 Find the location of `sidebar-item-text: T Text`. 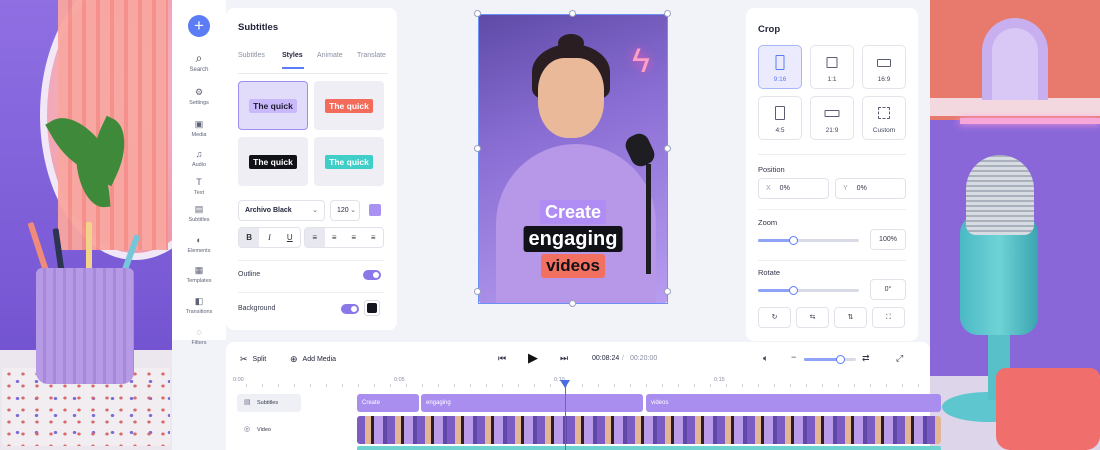

sidebar-item-text: T Text is located at coordinates (199, 187).